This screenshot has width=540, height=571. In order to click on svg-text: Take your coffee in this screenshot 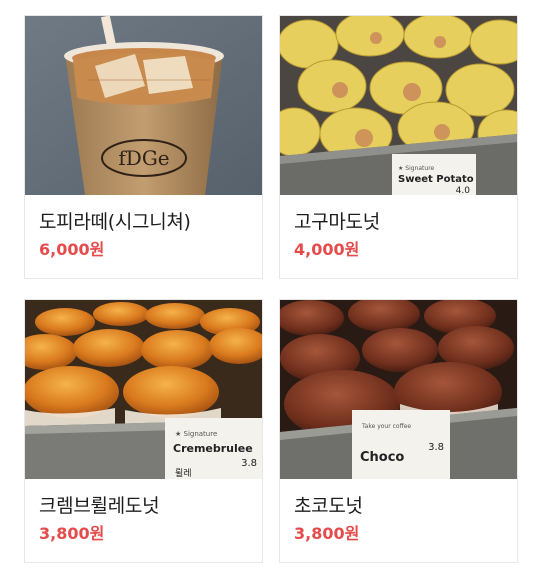, I will do `click(386, 426)`.